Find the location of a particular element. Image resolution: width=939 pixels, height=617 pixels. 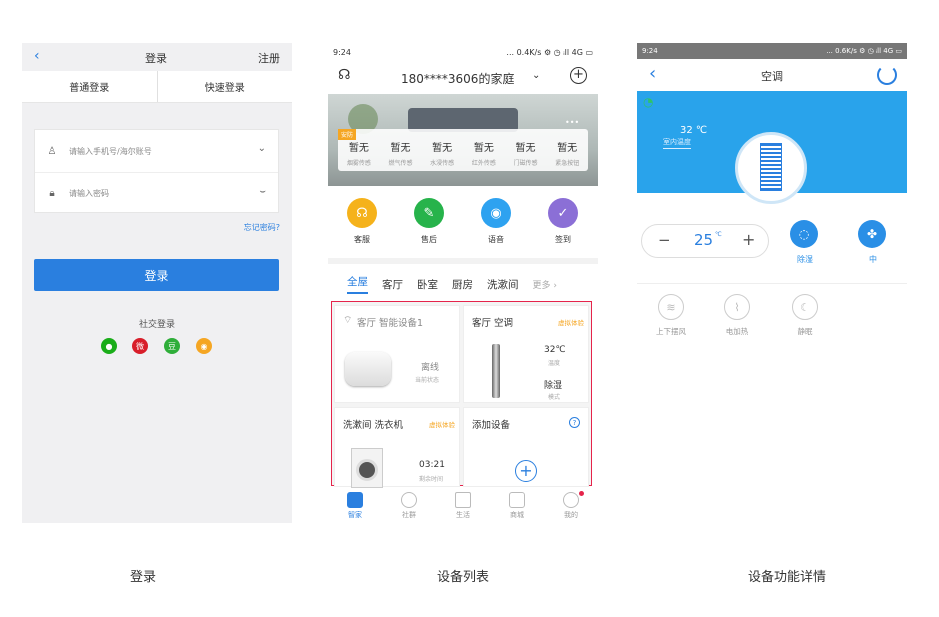

func-heater: ⌇ 电加热 is located at coordinates (737, 315).